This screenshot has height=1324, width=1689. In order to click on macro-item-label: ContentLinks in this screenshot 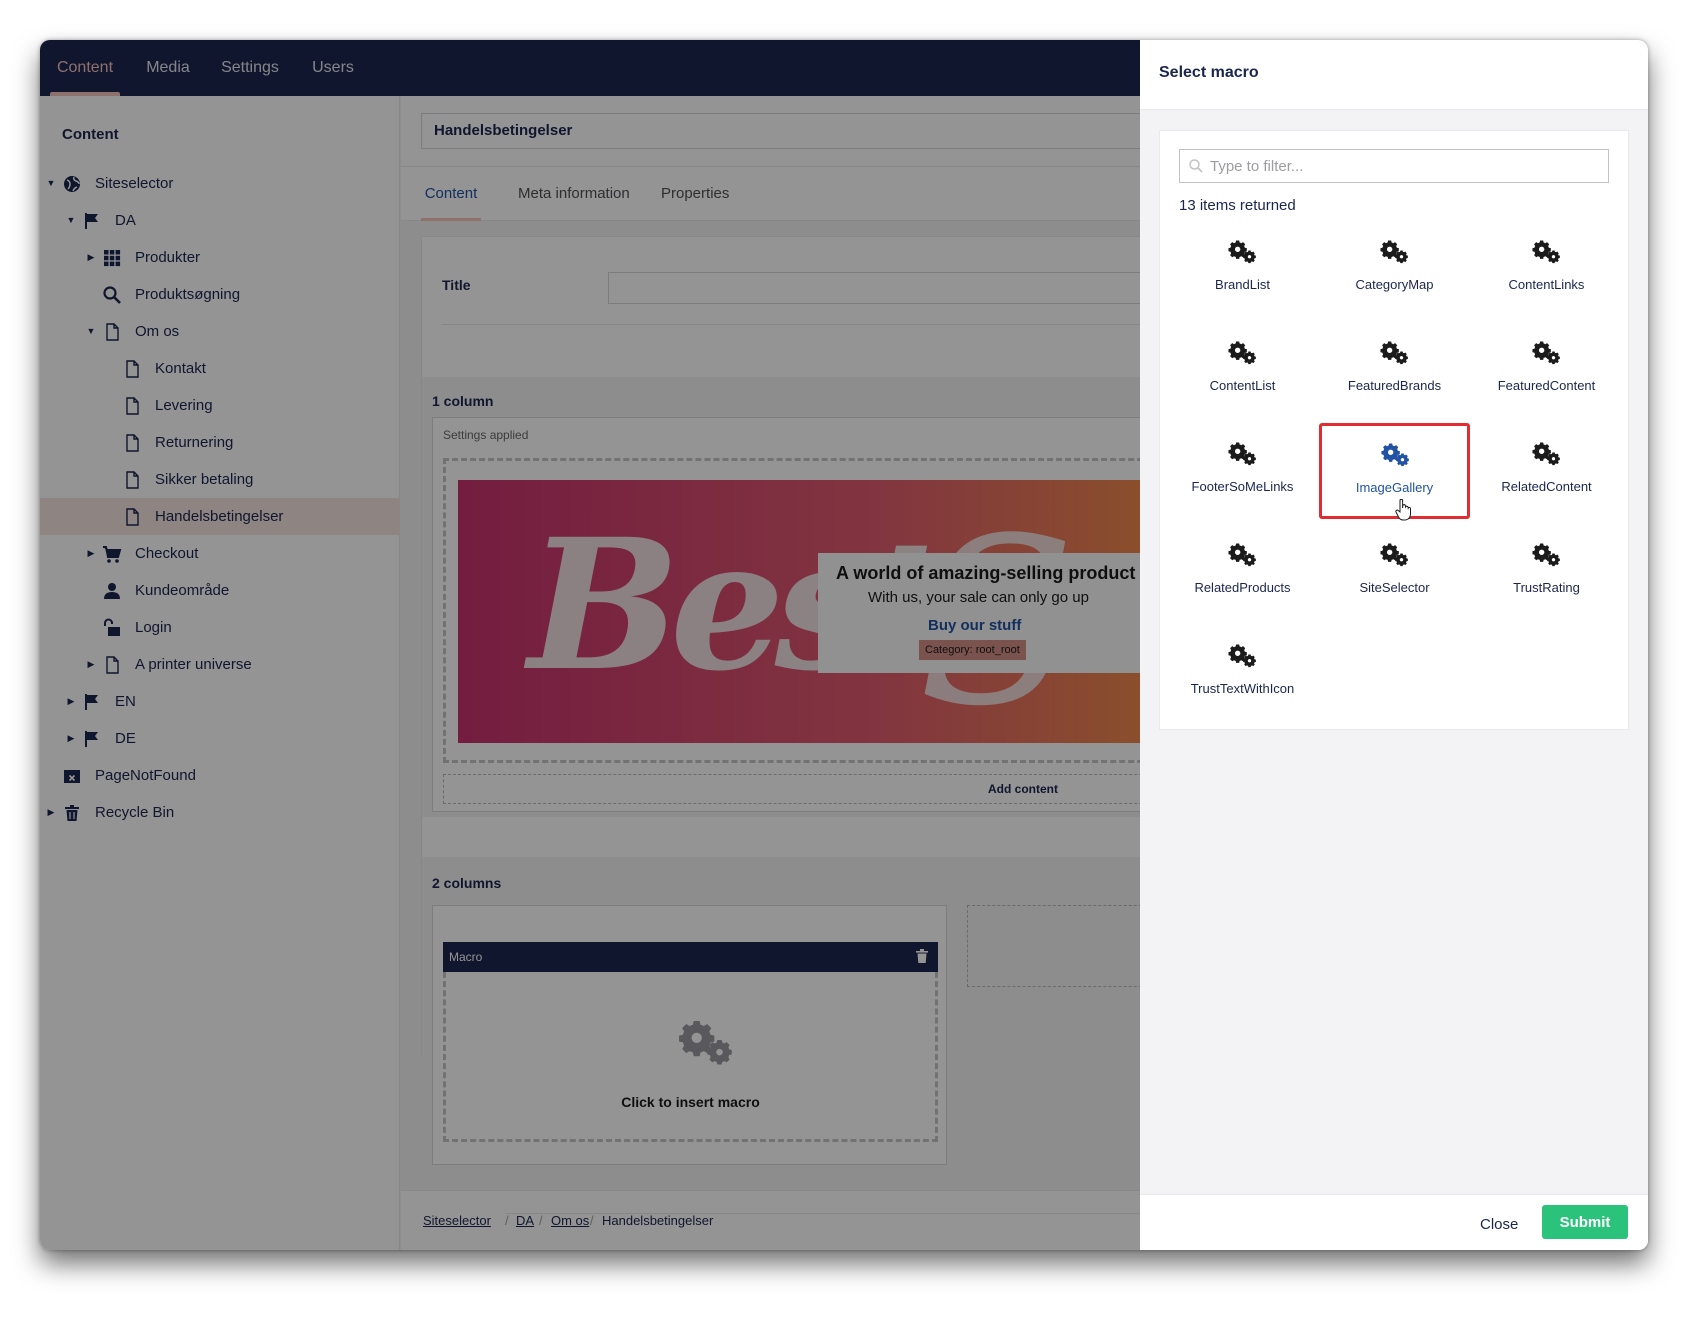, I will do `click(1546, 284)`.